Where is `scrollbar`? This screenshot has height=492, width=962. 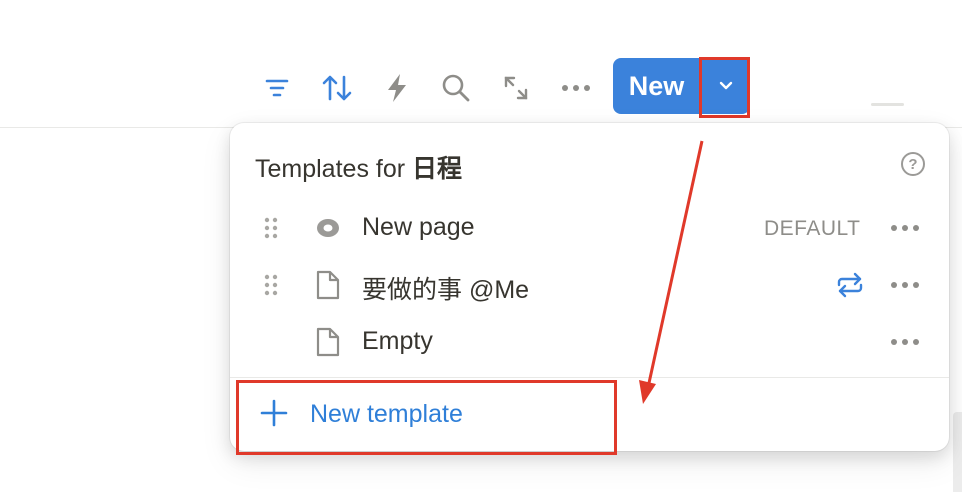 scrollbar is located at coordinates (957, 452).